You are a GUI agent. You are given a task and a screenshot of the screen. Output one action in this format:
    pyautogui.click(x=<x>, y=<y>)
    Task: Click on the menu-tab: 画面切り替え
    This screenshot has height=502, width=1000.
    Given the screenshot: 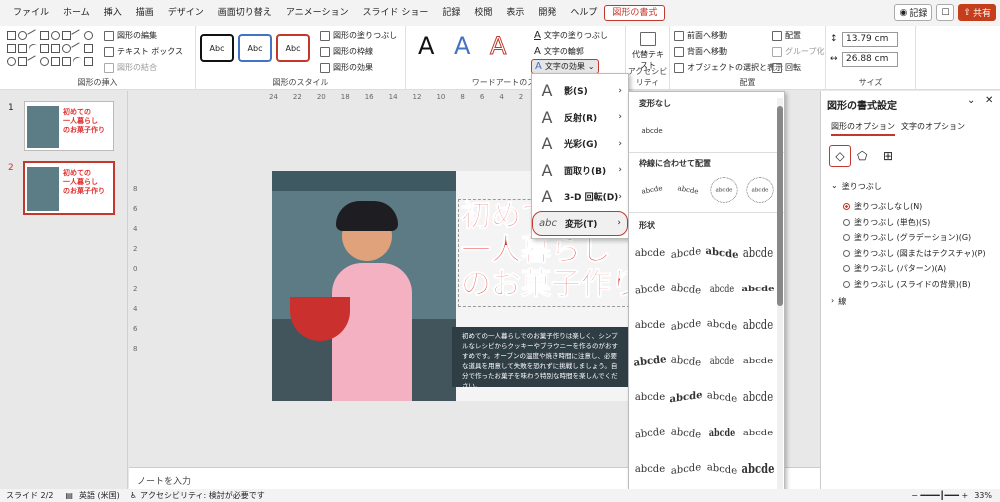 What is the action you would take?
    pyautogui.click(x=245, y=13)
    